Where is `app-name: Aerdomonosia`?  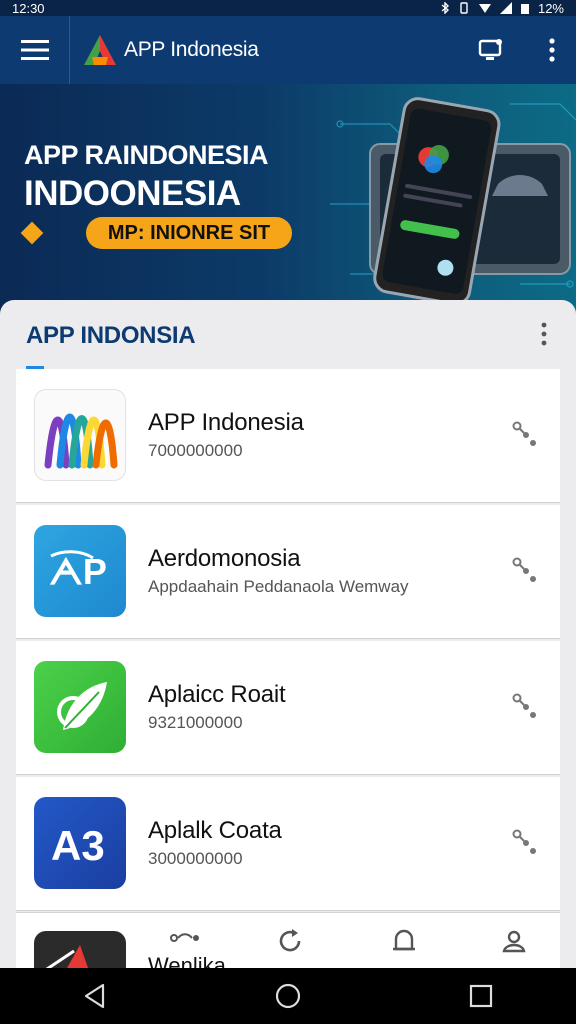
app-name: Aerdomonosia is located at coordinates (224, 558).